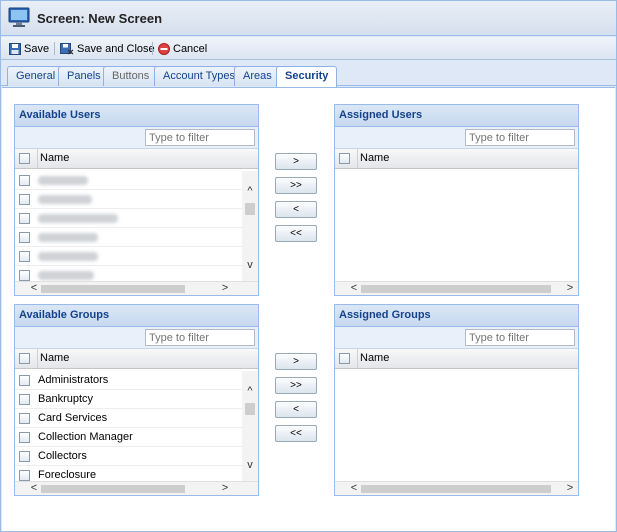 The image size is (617, 532). What do you see at coordinates (257, 76) in the screenshot?
I see `tab-areas: Areas` at bounding box center [257, 76].